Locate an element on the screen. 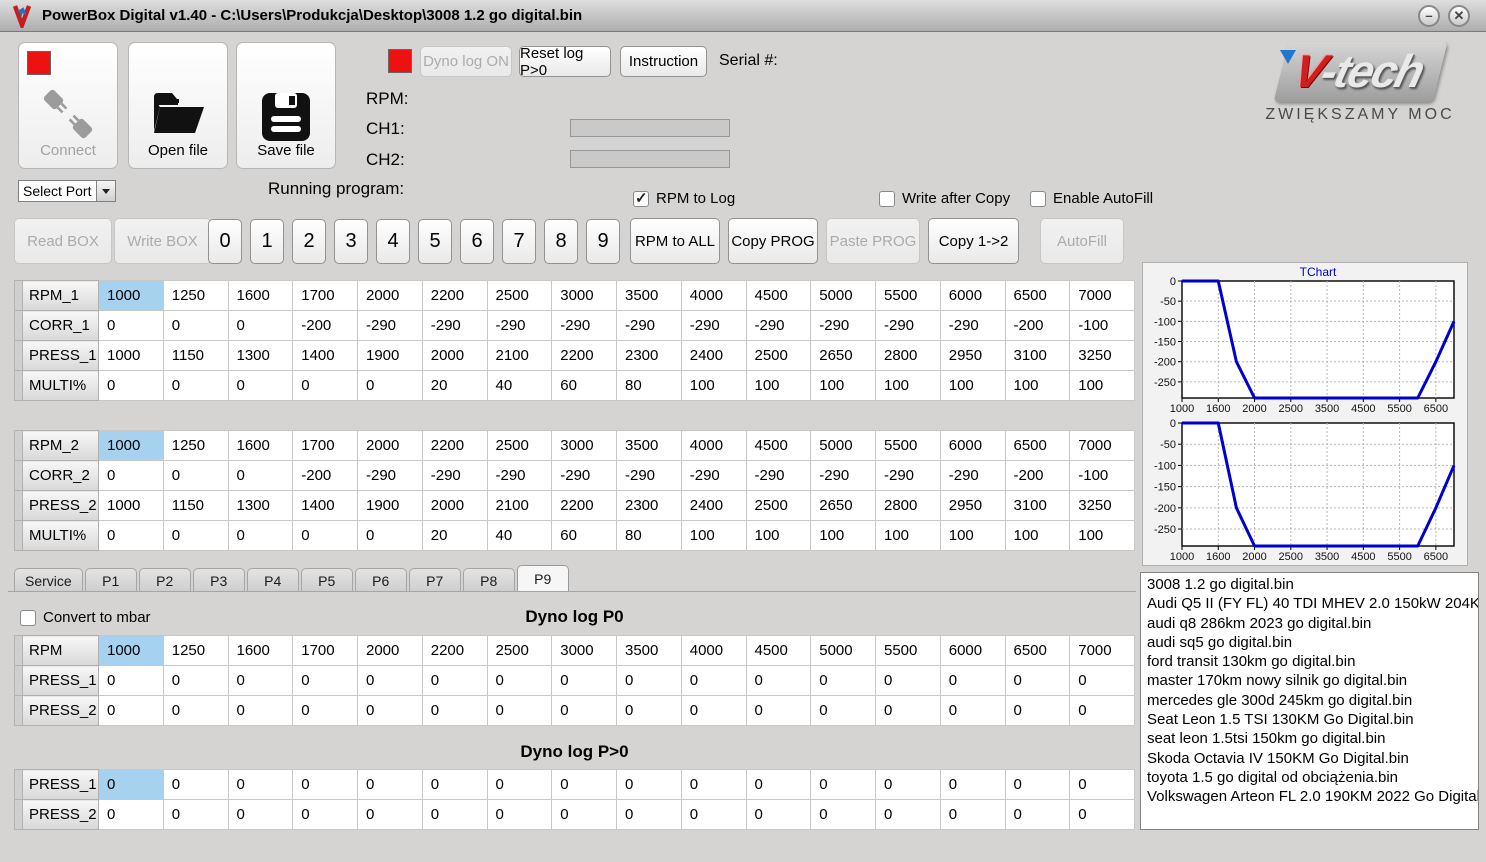 The height and width of the screenshot is (862, 1486). digit-button-4: 4 is located at coordinates (393, 241).